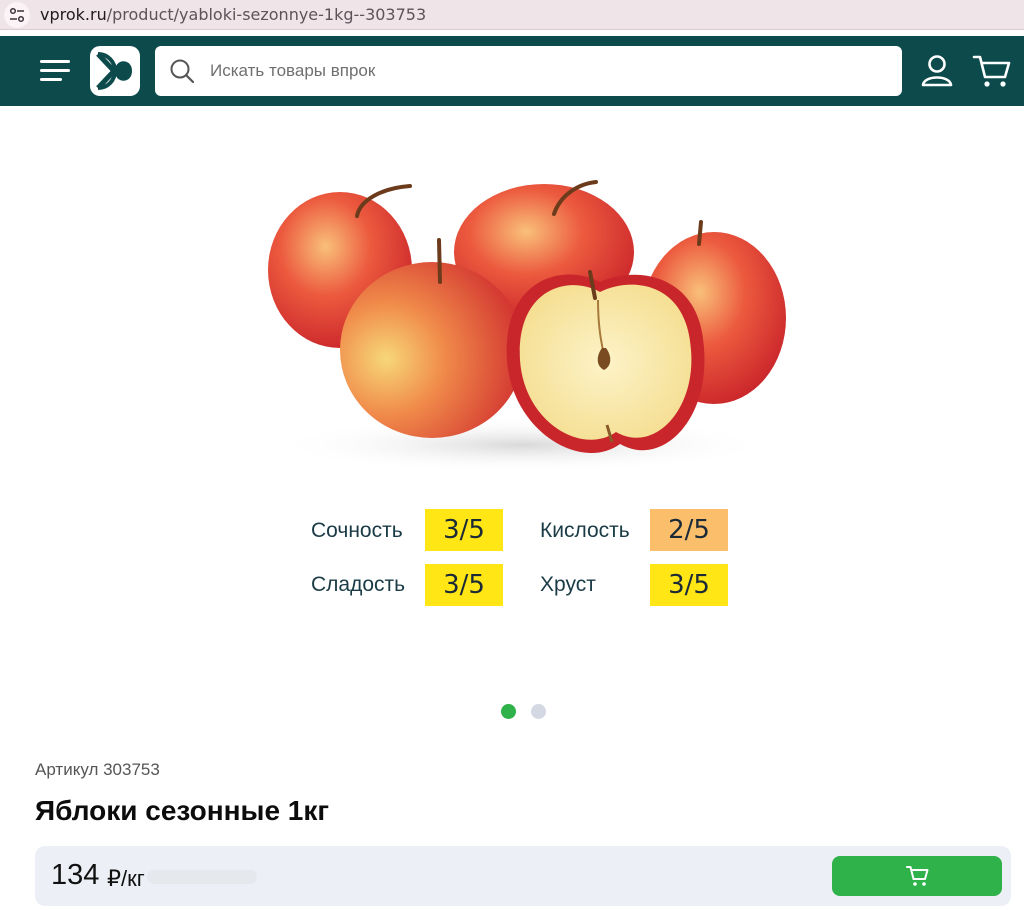 The width and height of the screenshot is (1024, 910). I want to click on url-path: /product/yabloki-sezonnye-1kg--303753, so click(266, 14).